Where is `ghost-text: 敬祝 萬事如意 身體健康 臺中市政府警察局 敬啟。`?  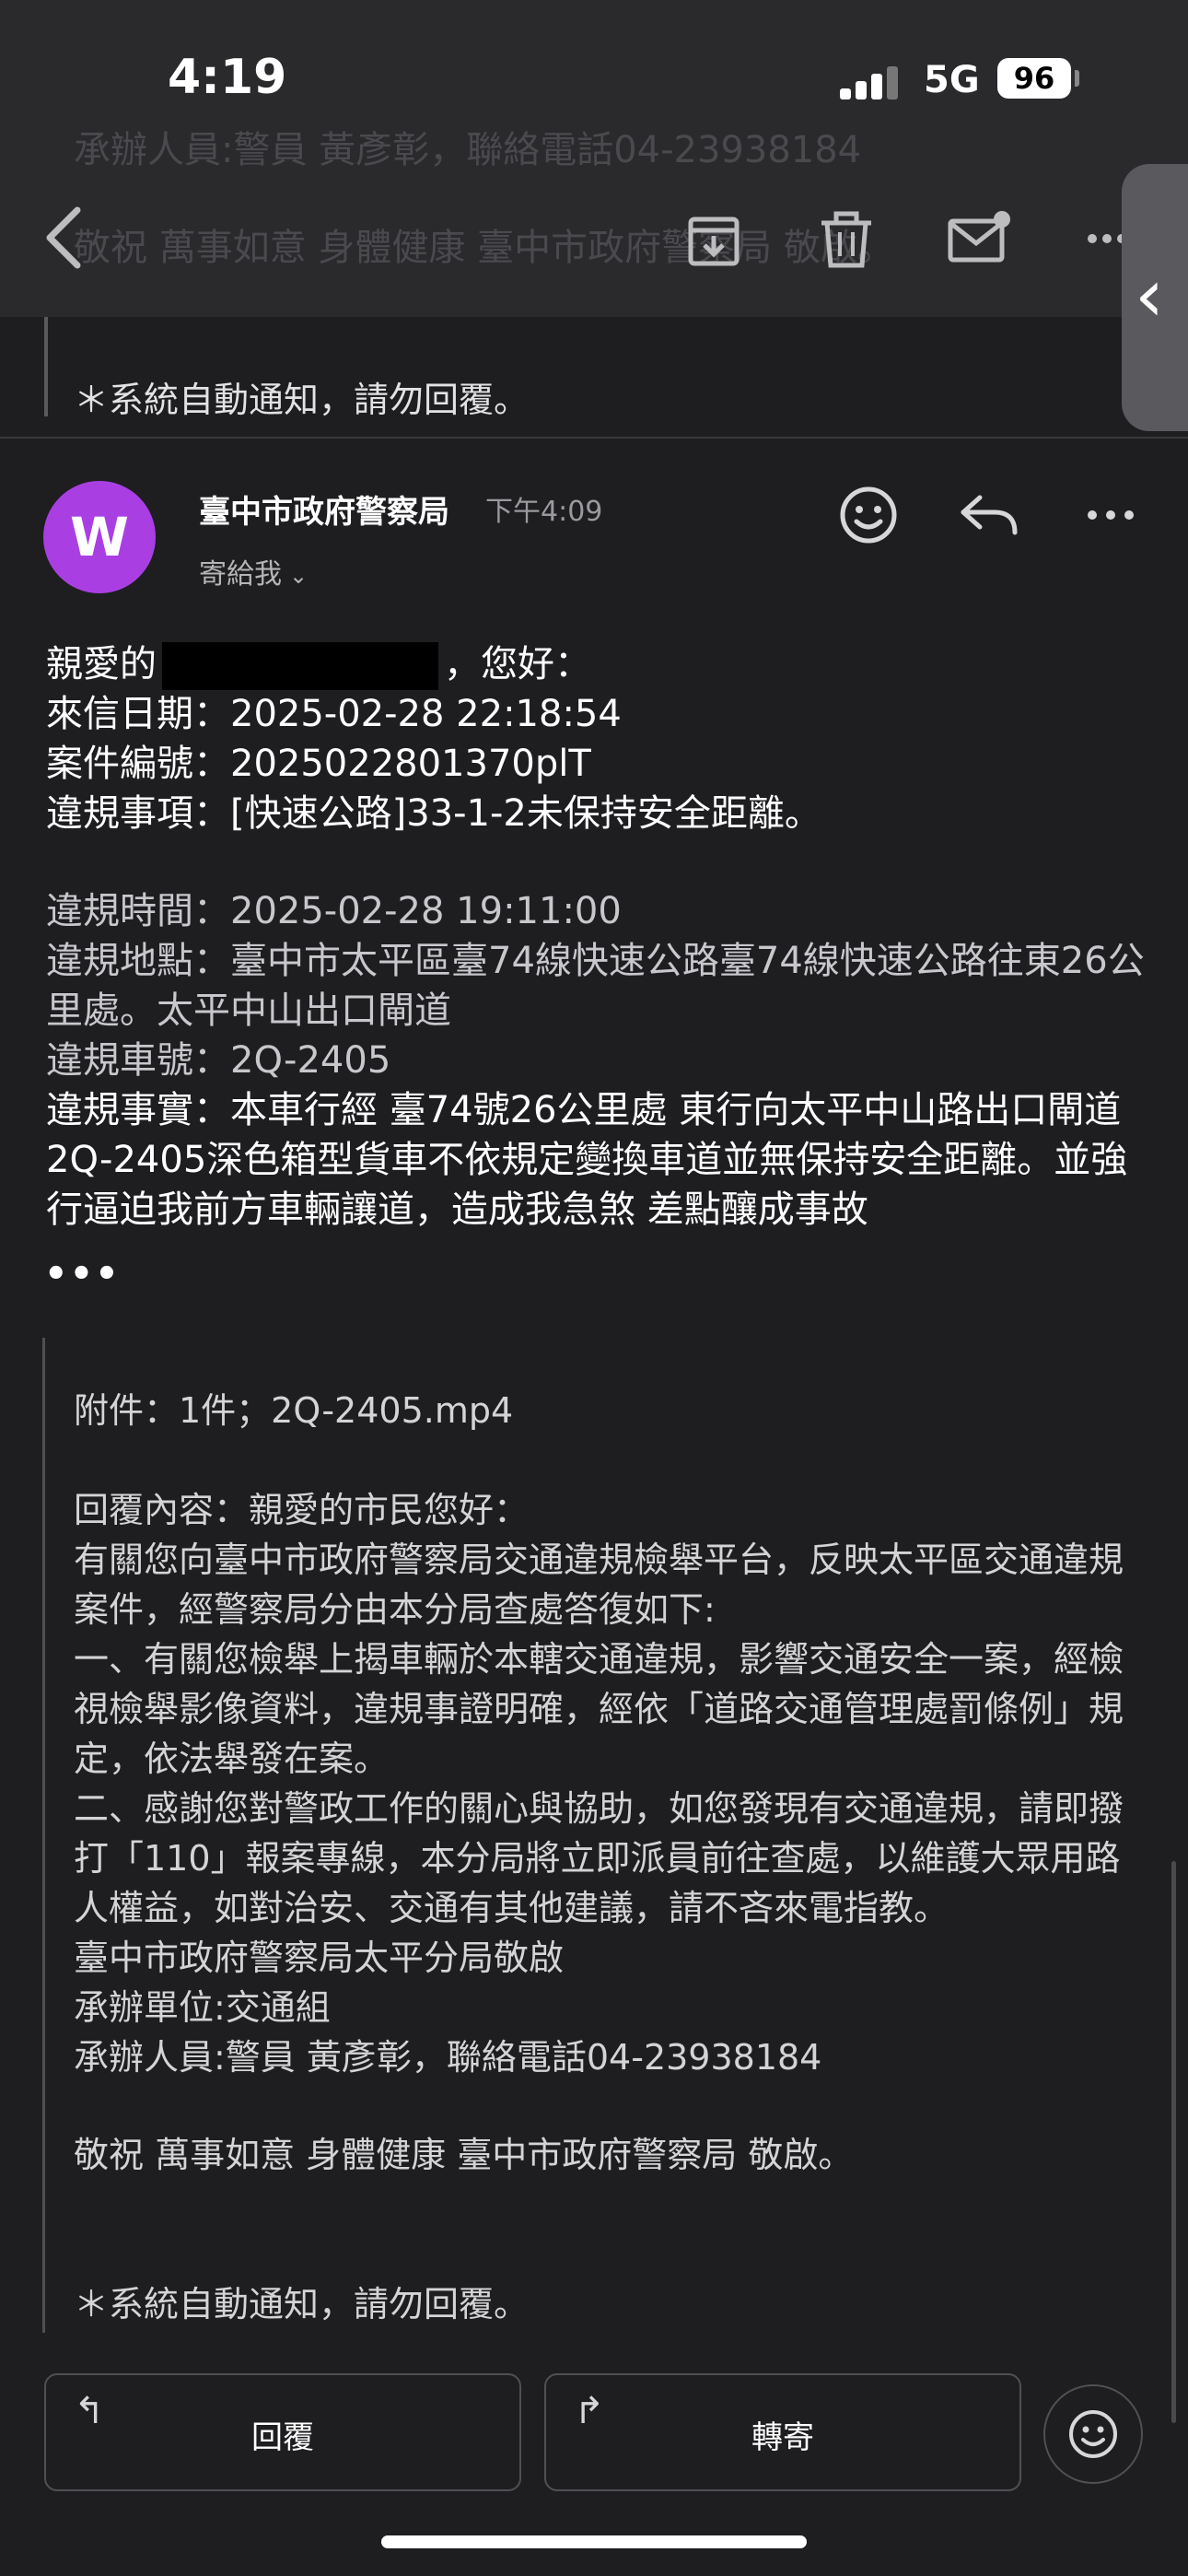
ghost-text: 敬祝 萬事如意 身體健康 臺中市政府警察局 敬啟。 is located at coordinates (484, 248).